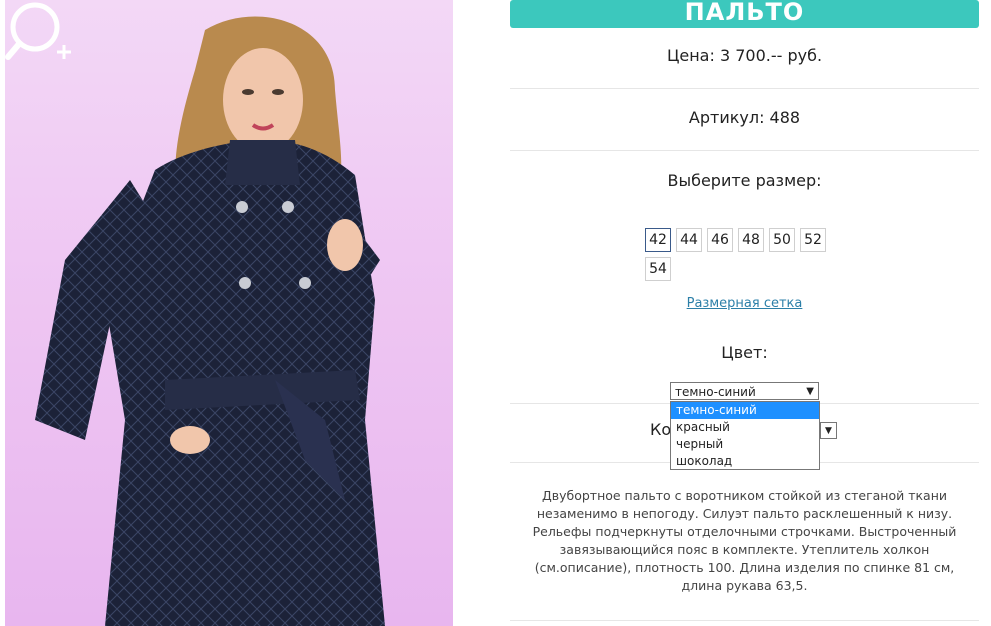  What do you see at coordinates (689, 240) in the screenshot?
I see `size-option-44: 44` at bounding box center [689, 240].